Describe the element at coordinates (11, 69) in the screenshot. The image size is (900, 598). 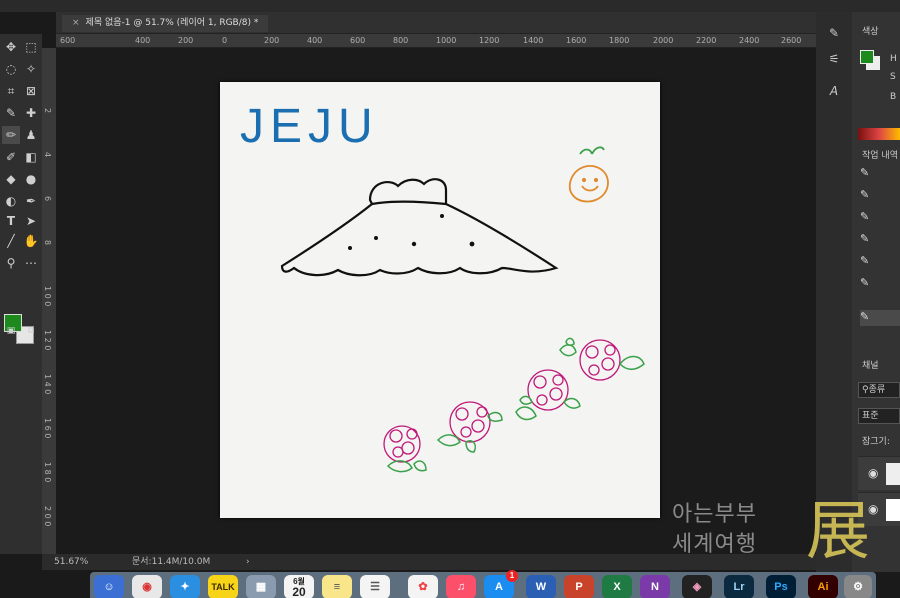
I see `lasso-tool-icon: ◌` at that location.